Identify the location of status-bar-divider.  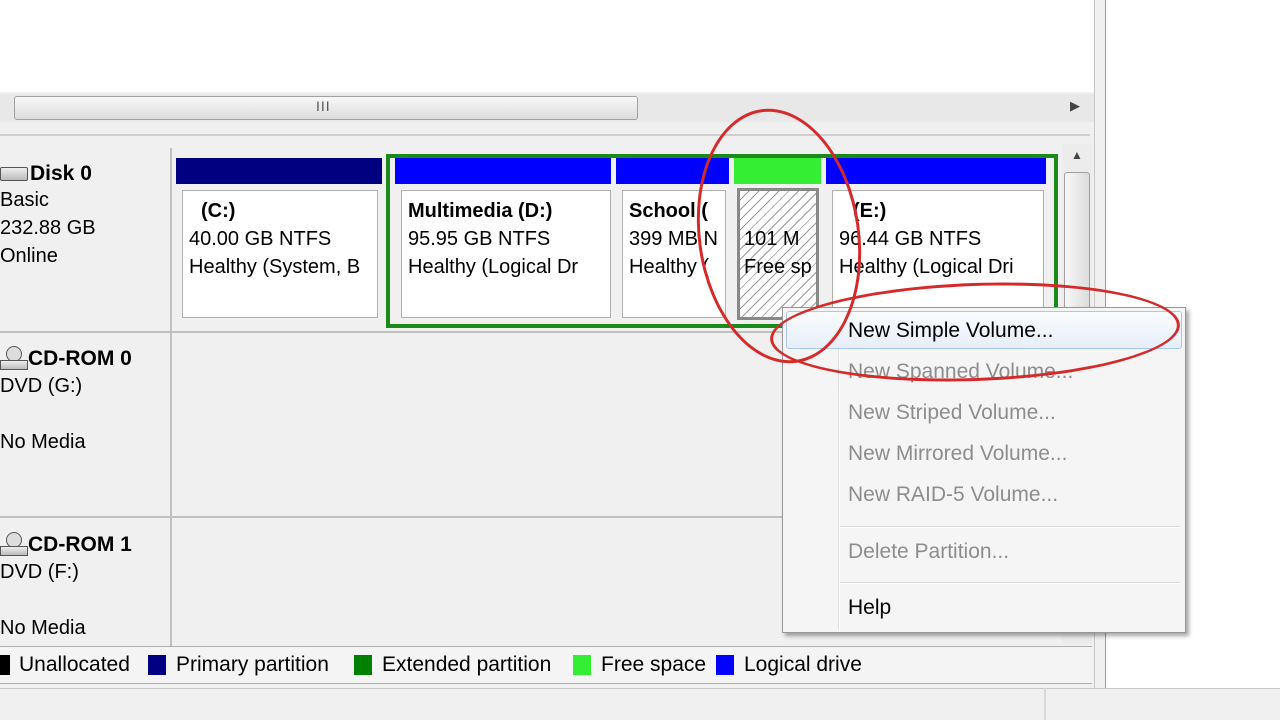
(1045, 704).